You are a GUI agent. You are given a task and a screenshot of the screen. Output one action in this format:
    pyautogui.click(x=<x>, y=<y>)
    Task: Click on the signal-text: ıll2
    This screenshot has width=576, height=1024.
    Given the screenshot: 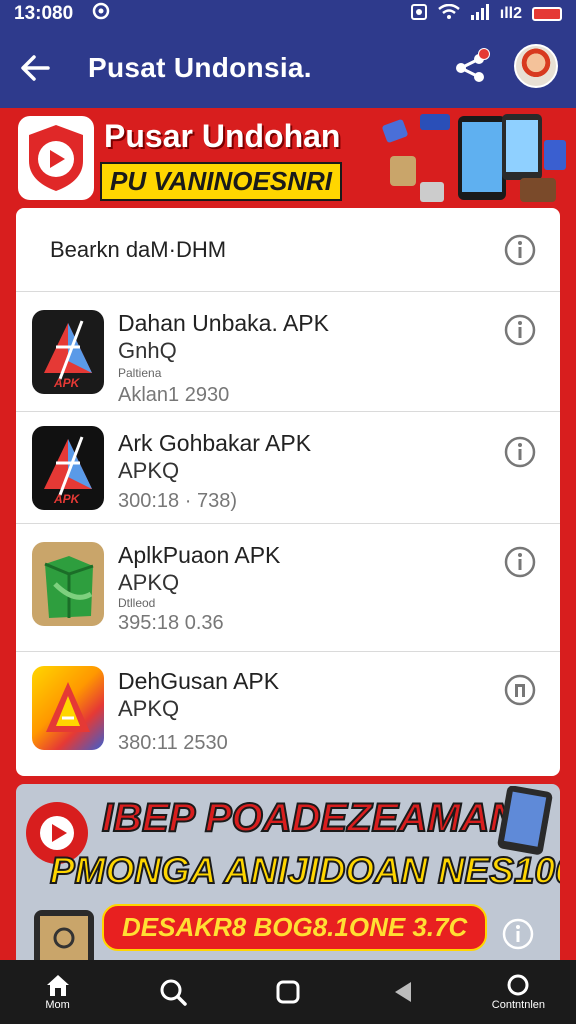 What is the action you would take?
    pyautogui.click(x=510, y=13)
    